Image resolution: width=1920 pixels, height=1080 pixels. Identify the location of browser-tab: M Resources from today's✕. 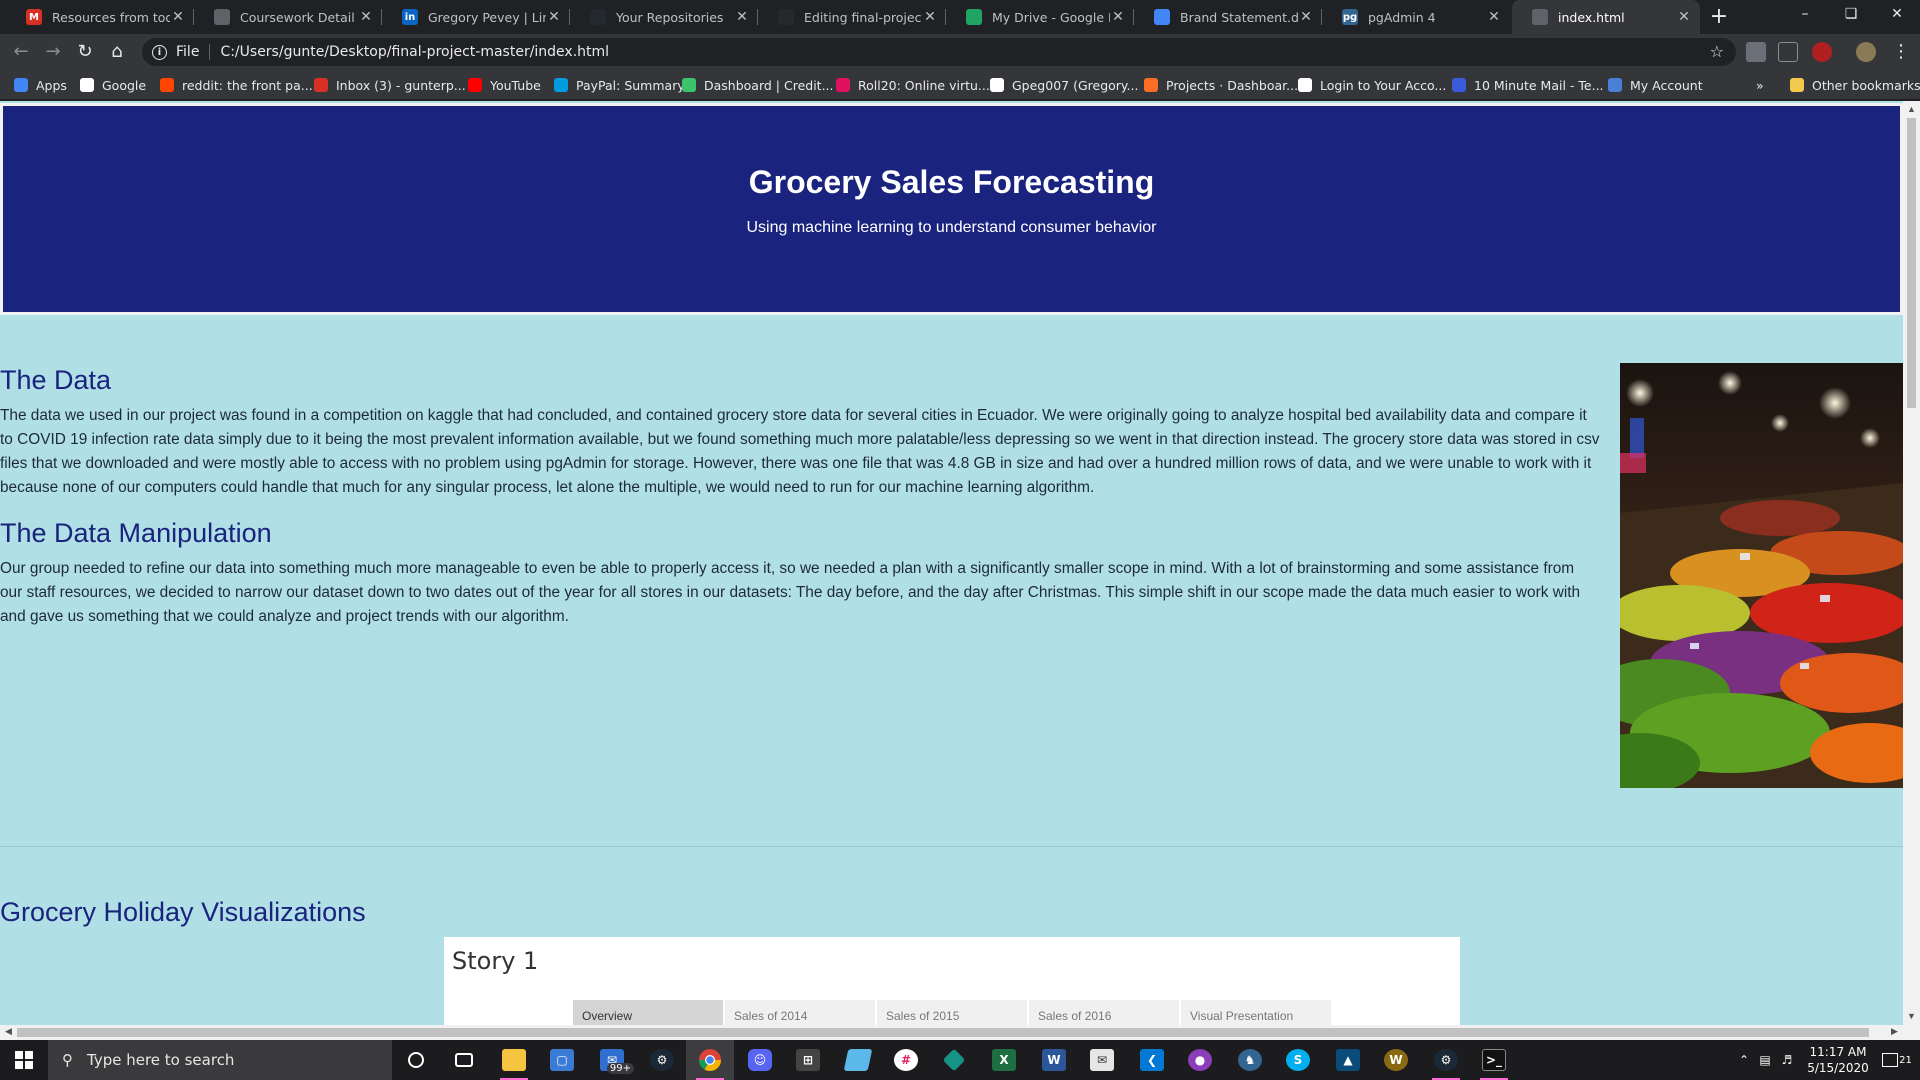
(100, 17).